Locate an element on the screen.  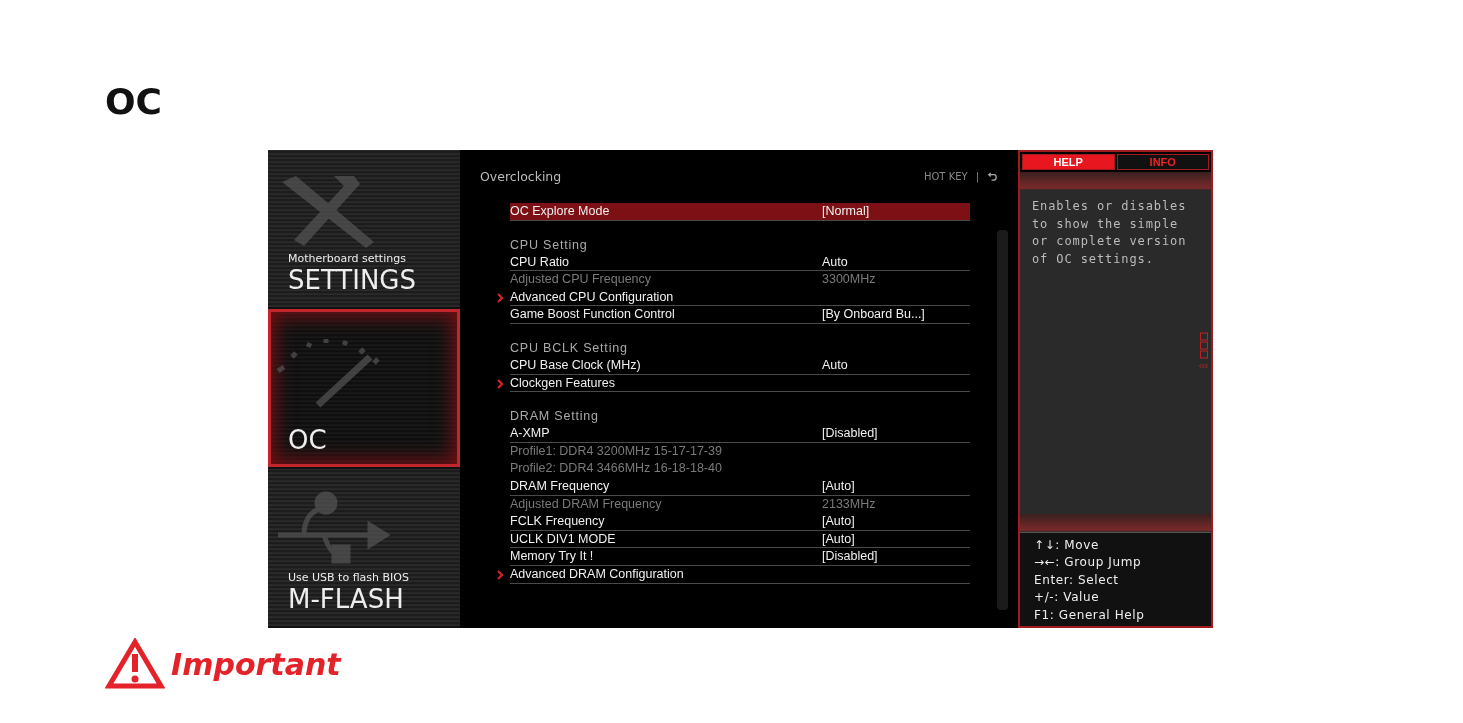
group-heading: DRAM Setting is located at coordinates (555, 417).